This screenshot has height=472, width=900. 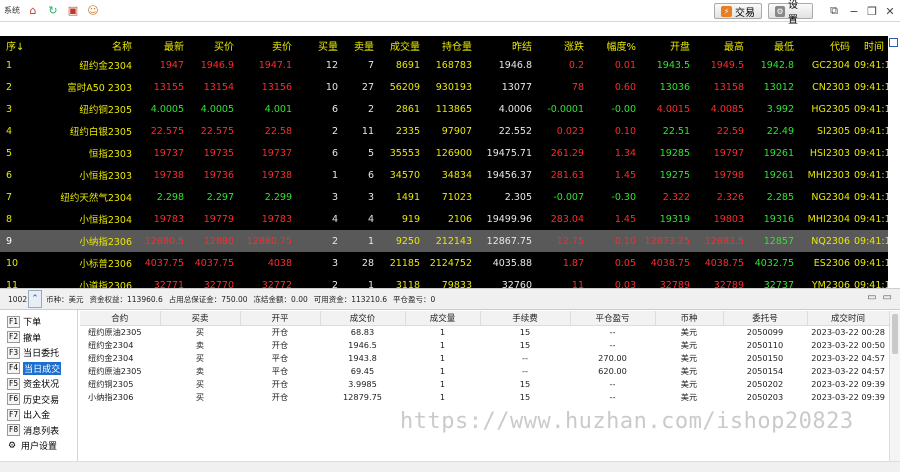 What do you see at coordinates (562, 45) in the screenshot?
I see `quote-col-header: 涨跌` at bounding box center [562, 45].